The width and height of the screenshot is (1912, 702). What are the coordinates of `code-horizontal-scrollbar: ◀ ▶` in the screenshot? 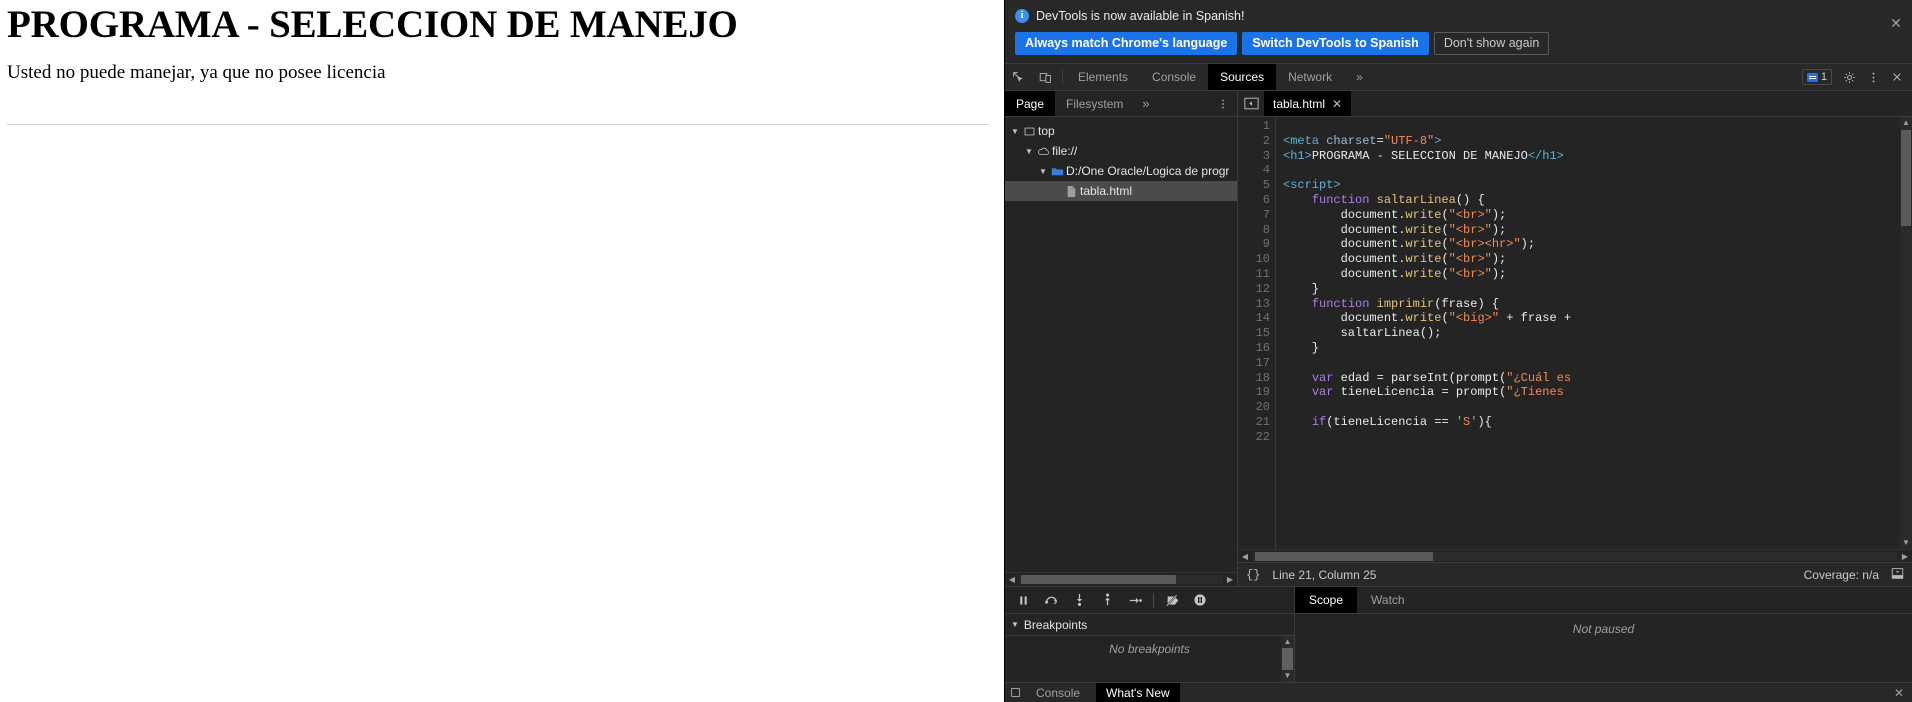 It's located at (1575, 555).